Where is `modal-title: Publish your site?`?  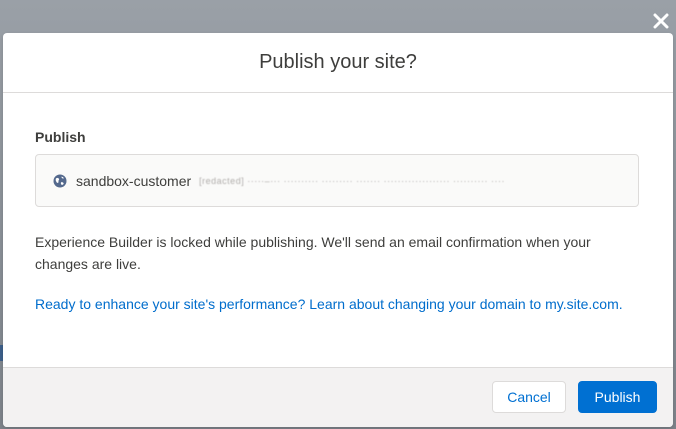
modal-title: Publish your site? is located at coordinates (338, 62).